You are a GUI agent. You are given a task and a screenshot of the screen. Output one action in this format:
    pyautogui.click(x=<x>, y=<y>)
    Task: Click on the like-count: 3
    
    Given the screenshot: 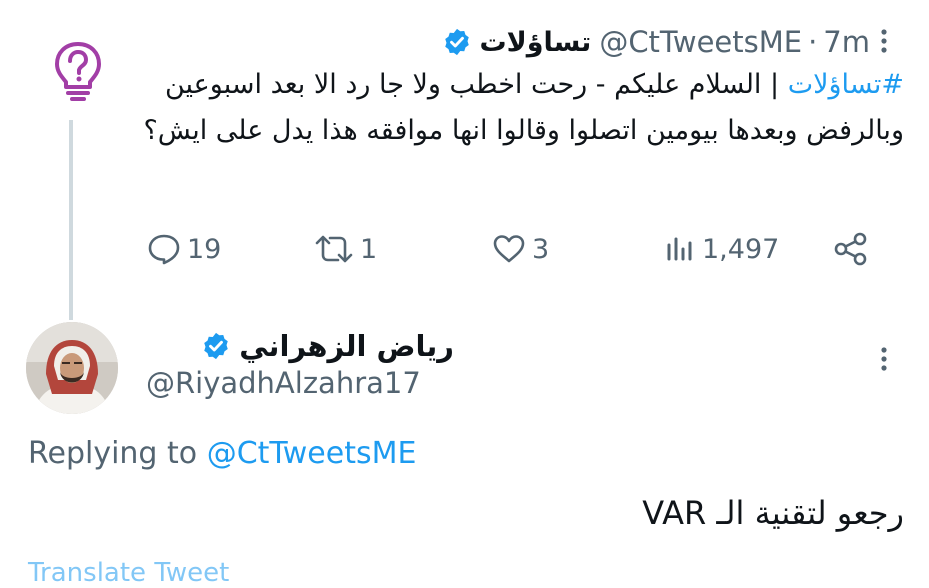 What is the action you would take?
    pyautogui.click(x=541, y=249)
    